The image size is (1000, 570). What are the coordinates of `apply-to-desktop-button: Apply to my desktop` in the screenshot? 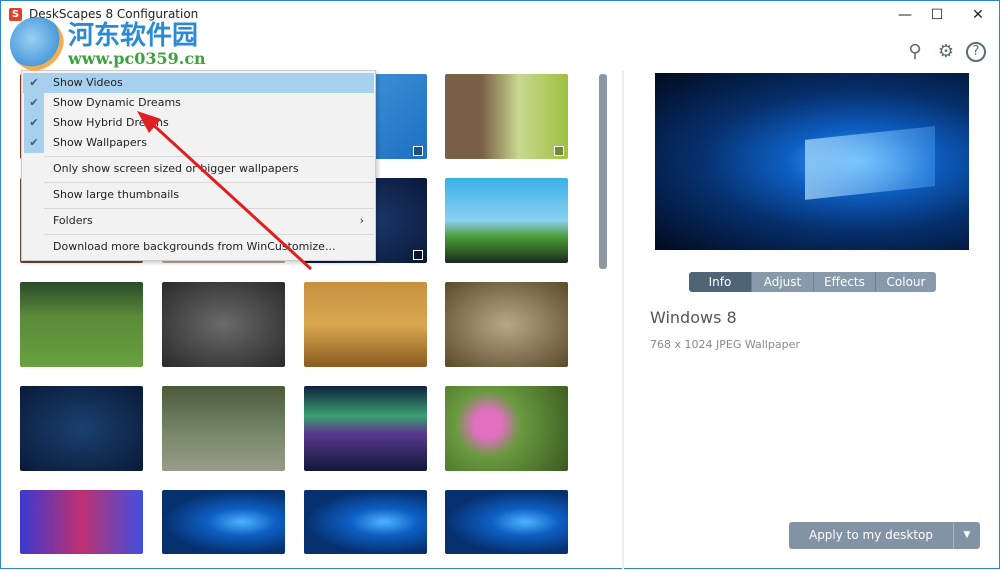 It's located at (871, 535).